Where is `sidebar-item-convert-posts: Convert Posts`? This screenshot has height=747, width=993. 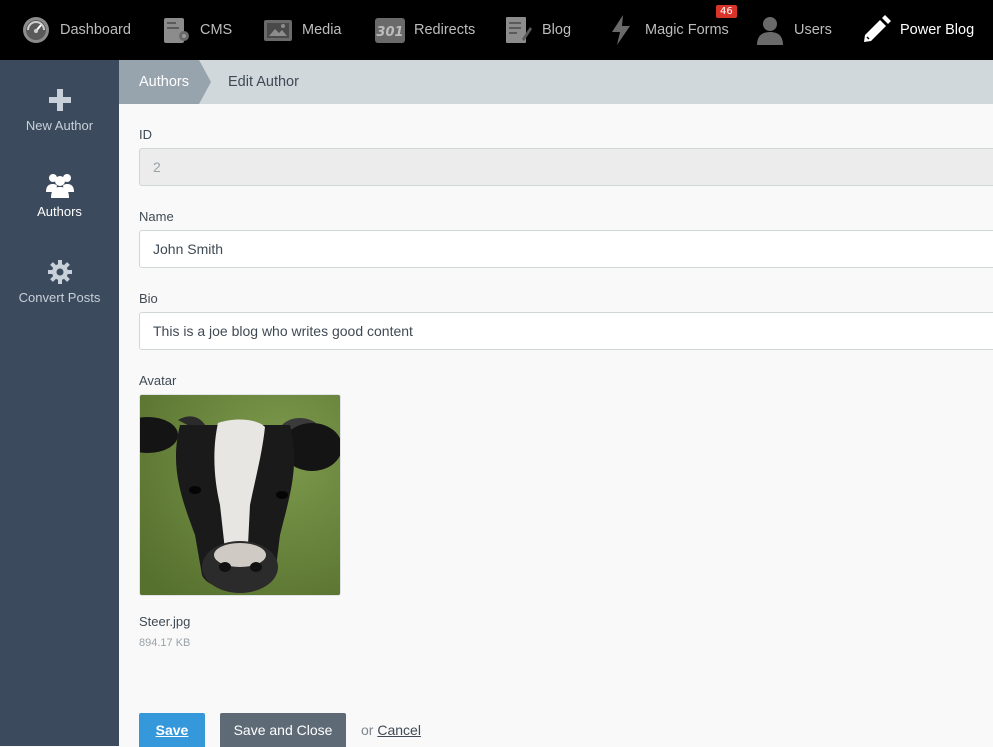 sidebar-item-convert-posts: Convert Posts is located at coordinates (59, 282).